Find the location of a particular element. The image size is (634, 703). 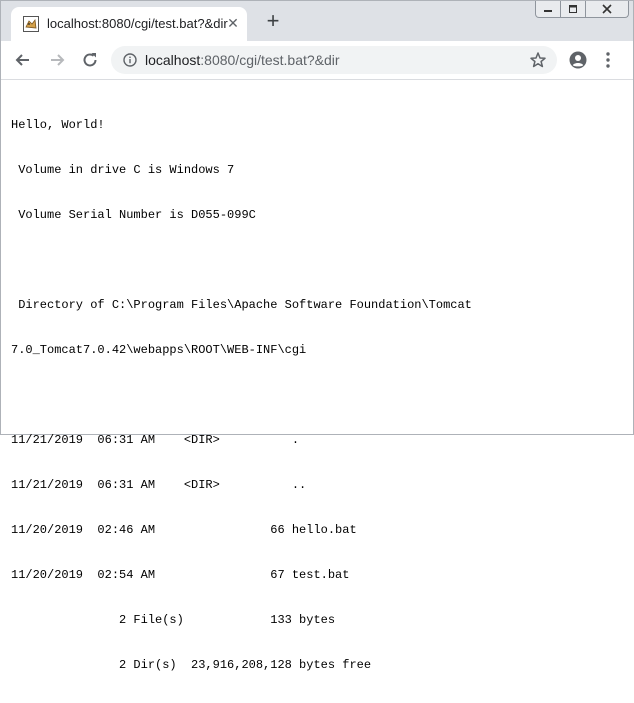

bookmark-star-icon is located at coordinates (538, 60).